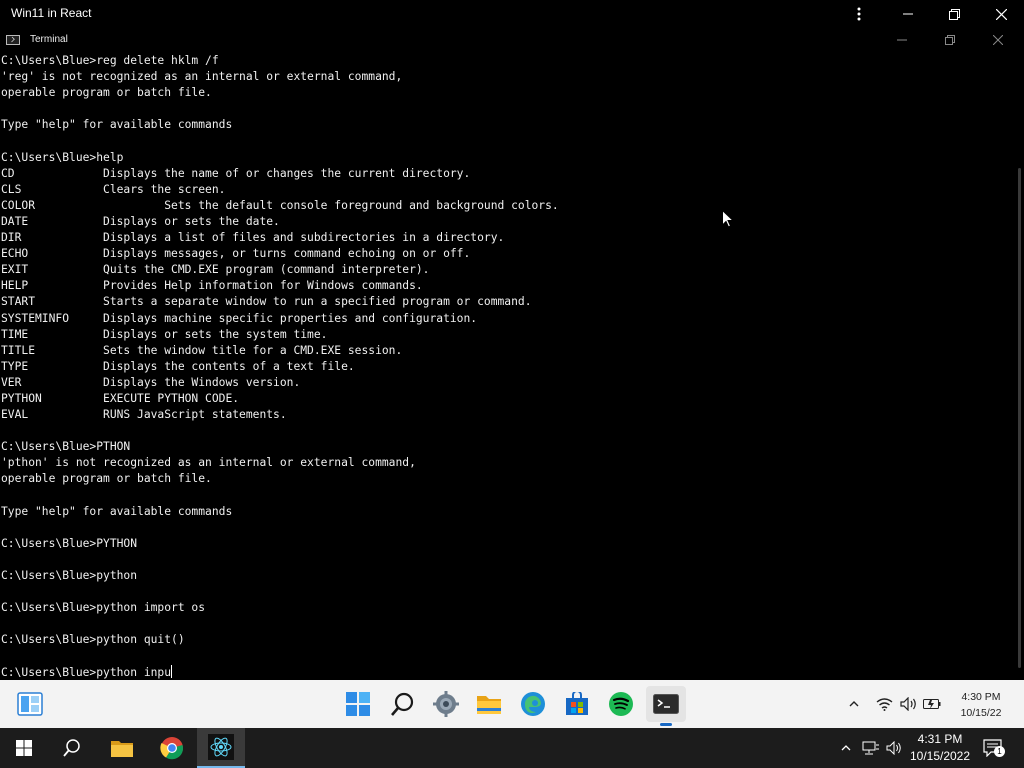  I want to click on terminal-active-indicator, so click(666, 724).